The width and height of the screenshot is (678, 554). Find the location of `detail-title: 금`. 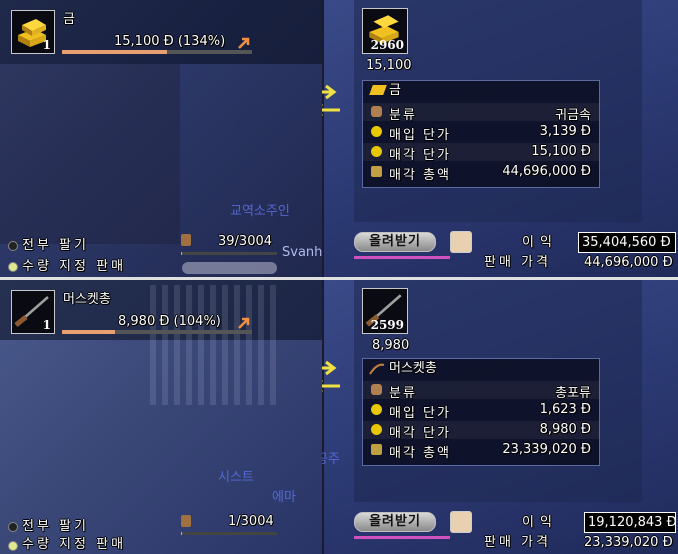

detail-title: 금 is located at coordinates (395, 90).